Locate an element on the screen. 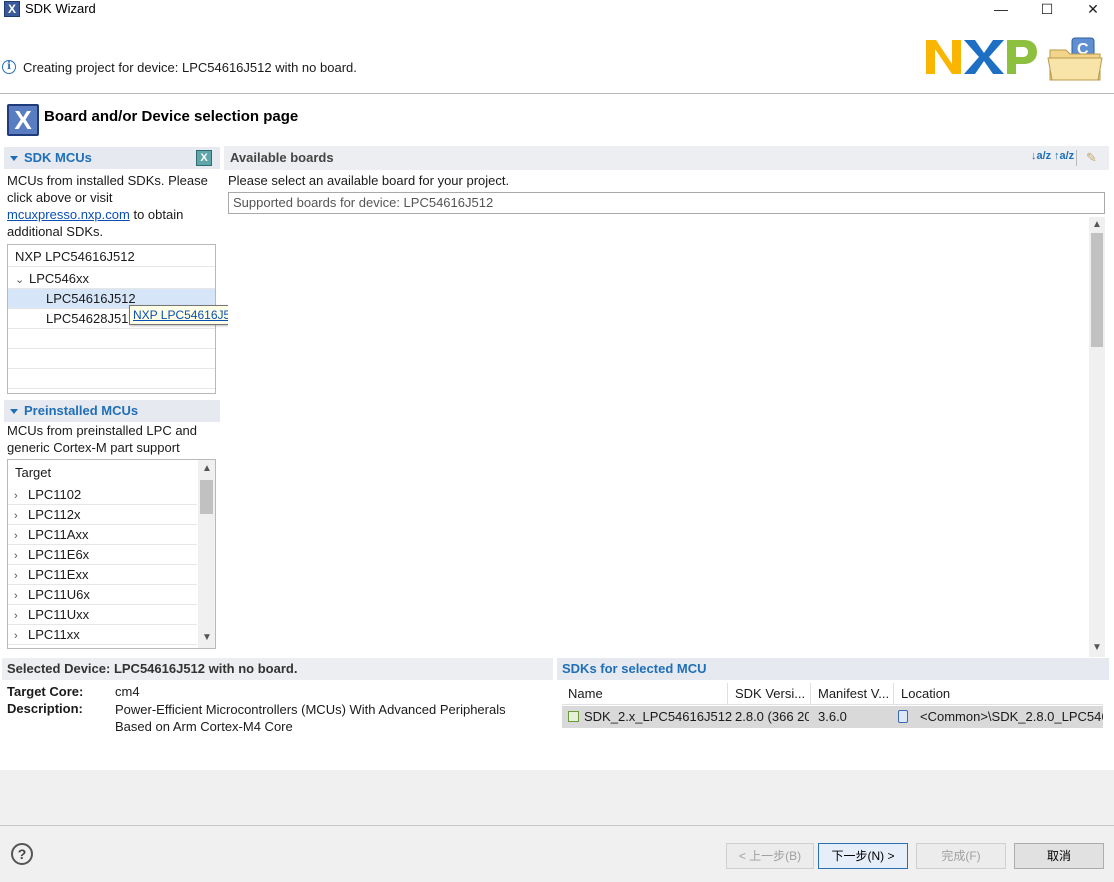  sdk-package-icon is located at coordinates (573, 716).